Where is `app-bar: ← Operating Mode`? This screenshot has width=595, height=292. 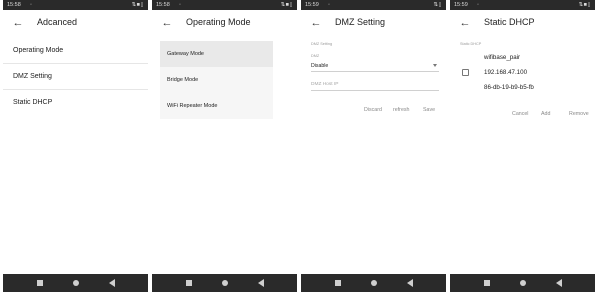
app-bar: ← Operating Mode is located at coordinates (224, 24).